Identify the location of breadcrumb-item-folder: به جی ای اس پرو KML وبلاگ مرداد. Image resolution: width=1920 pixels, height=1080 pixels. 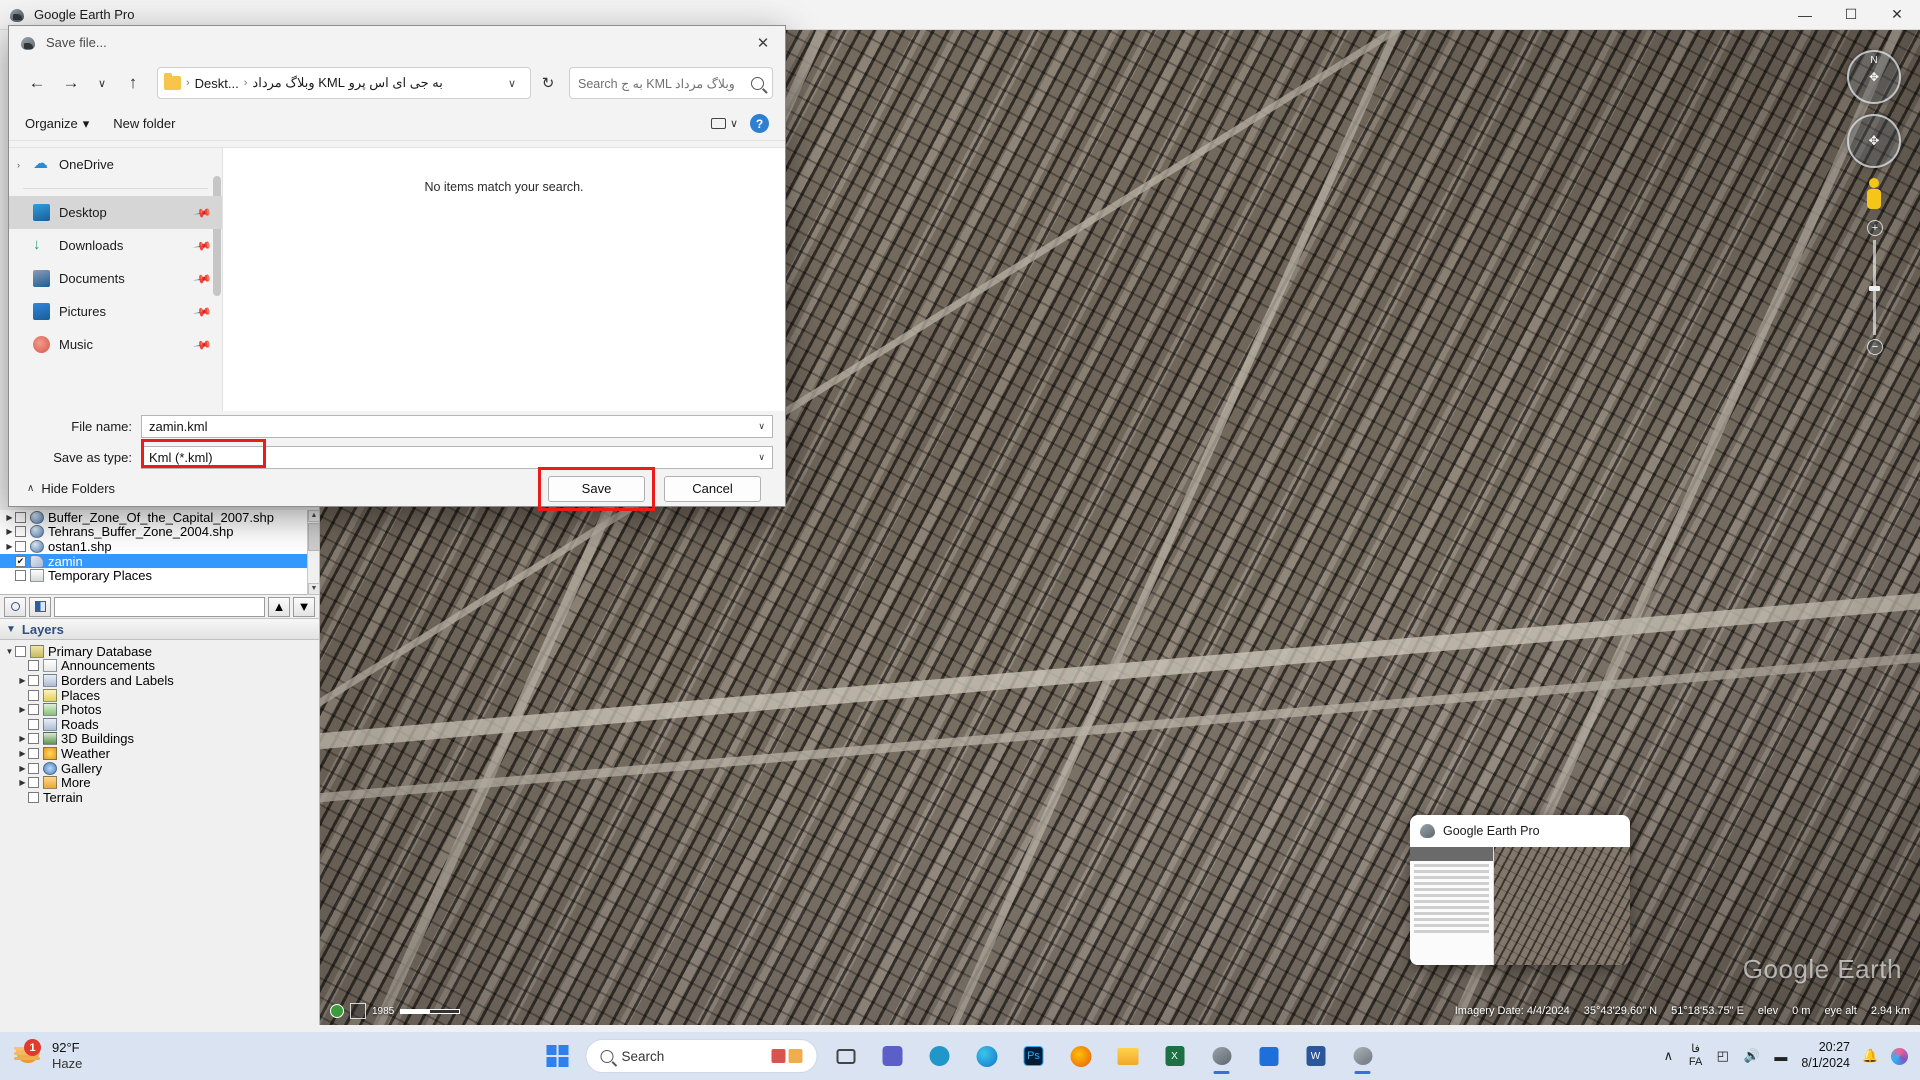
(347, 83).